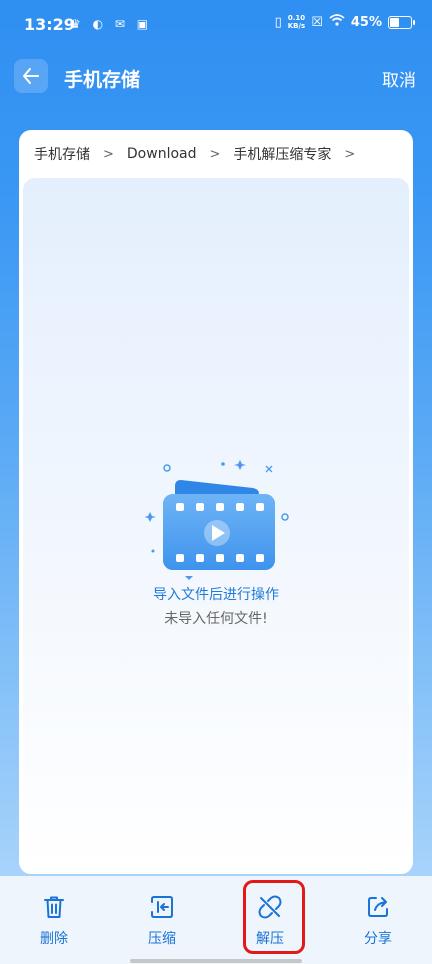  Describe the element at coordinates (317, 22) in the screenshot. I see `sim-off-icon: ☒` at that location.